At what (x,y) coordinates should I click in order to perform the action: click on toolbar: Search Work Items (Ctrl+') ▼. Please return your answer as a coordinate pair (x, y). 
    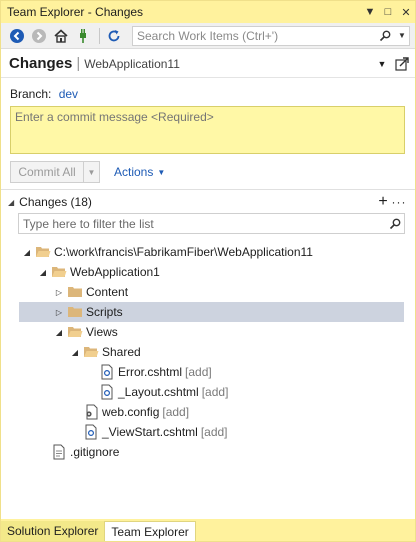
    Looking at the image, I should click on (208, 36).